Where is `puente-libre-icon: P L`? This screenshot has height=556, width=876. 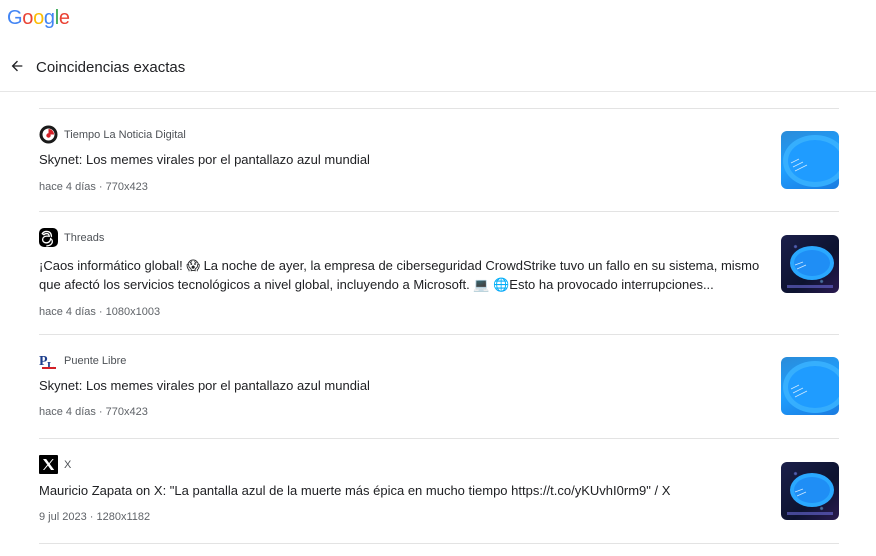
puente-libre-icon: P L is located at coordinates (48, 360).